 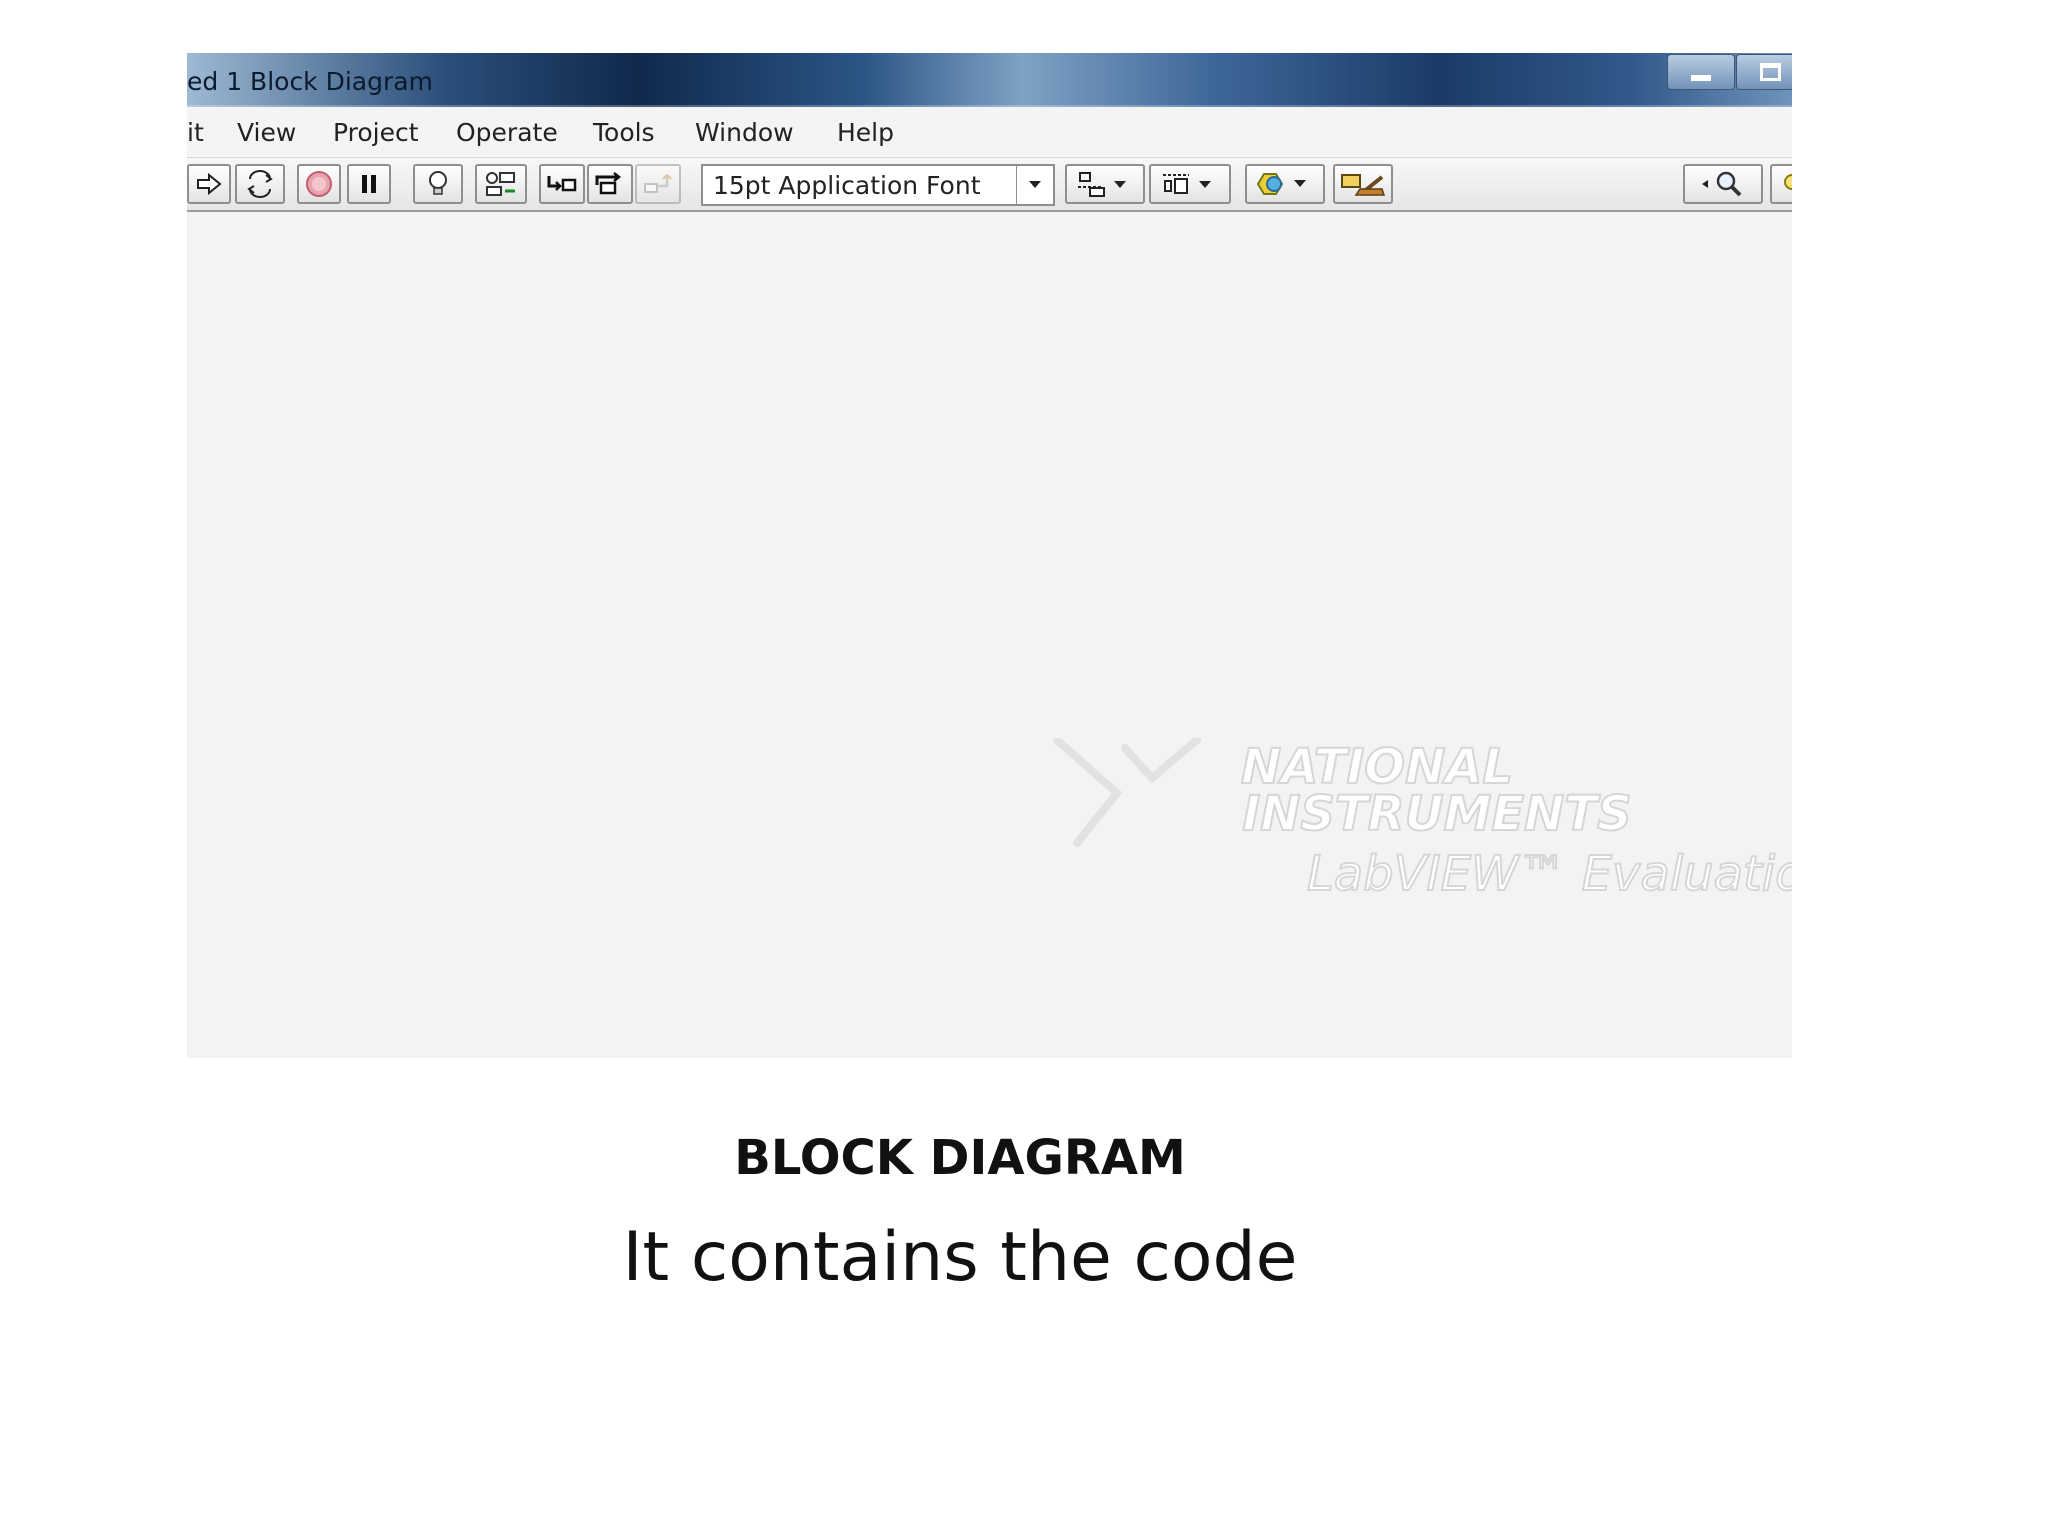 I want to click on run-continuously-button, so click(x=260, y=184).